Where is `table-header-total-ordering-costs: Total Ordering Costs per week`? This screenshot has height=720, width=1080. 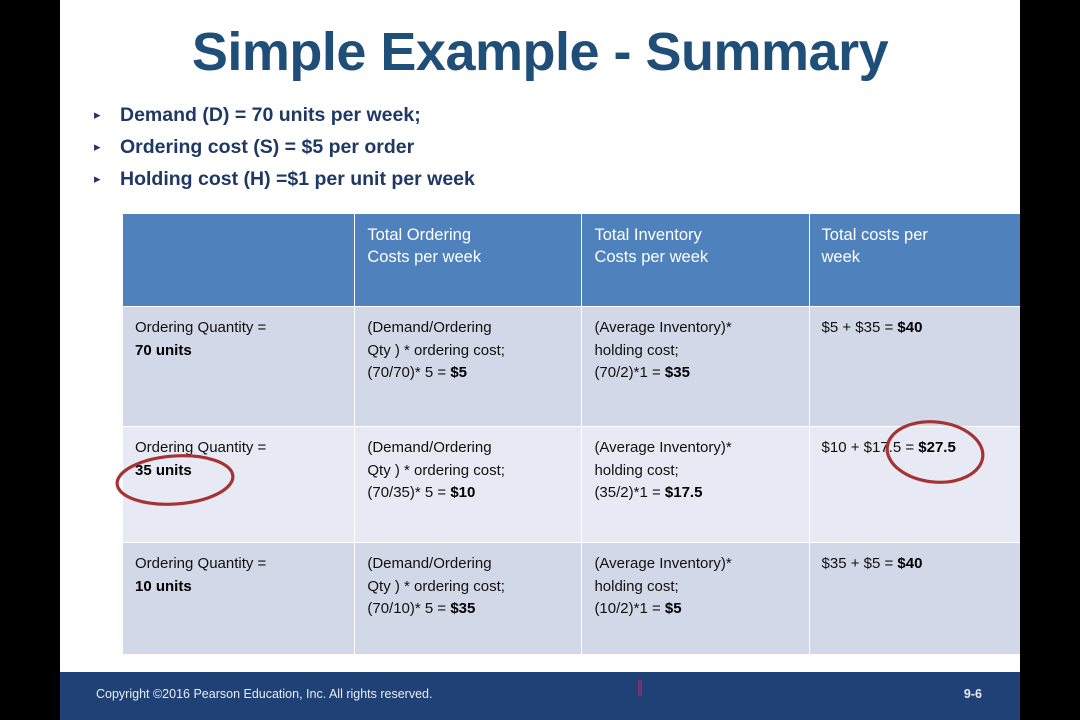 table-header-total-ordering-costs: Total Ordering Costs per week is located at coordinates (468, 260).